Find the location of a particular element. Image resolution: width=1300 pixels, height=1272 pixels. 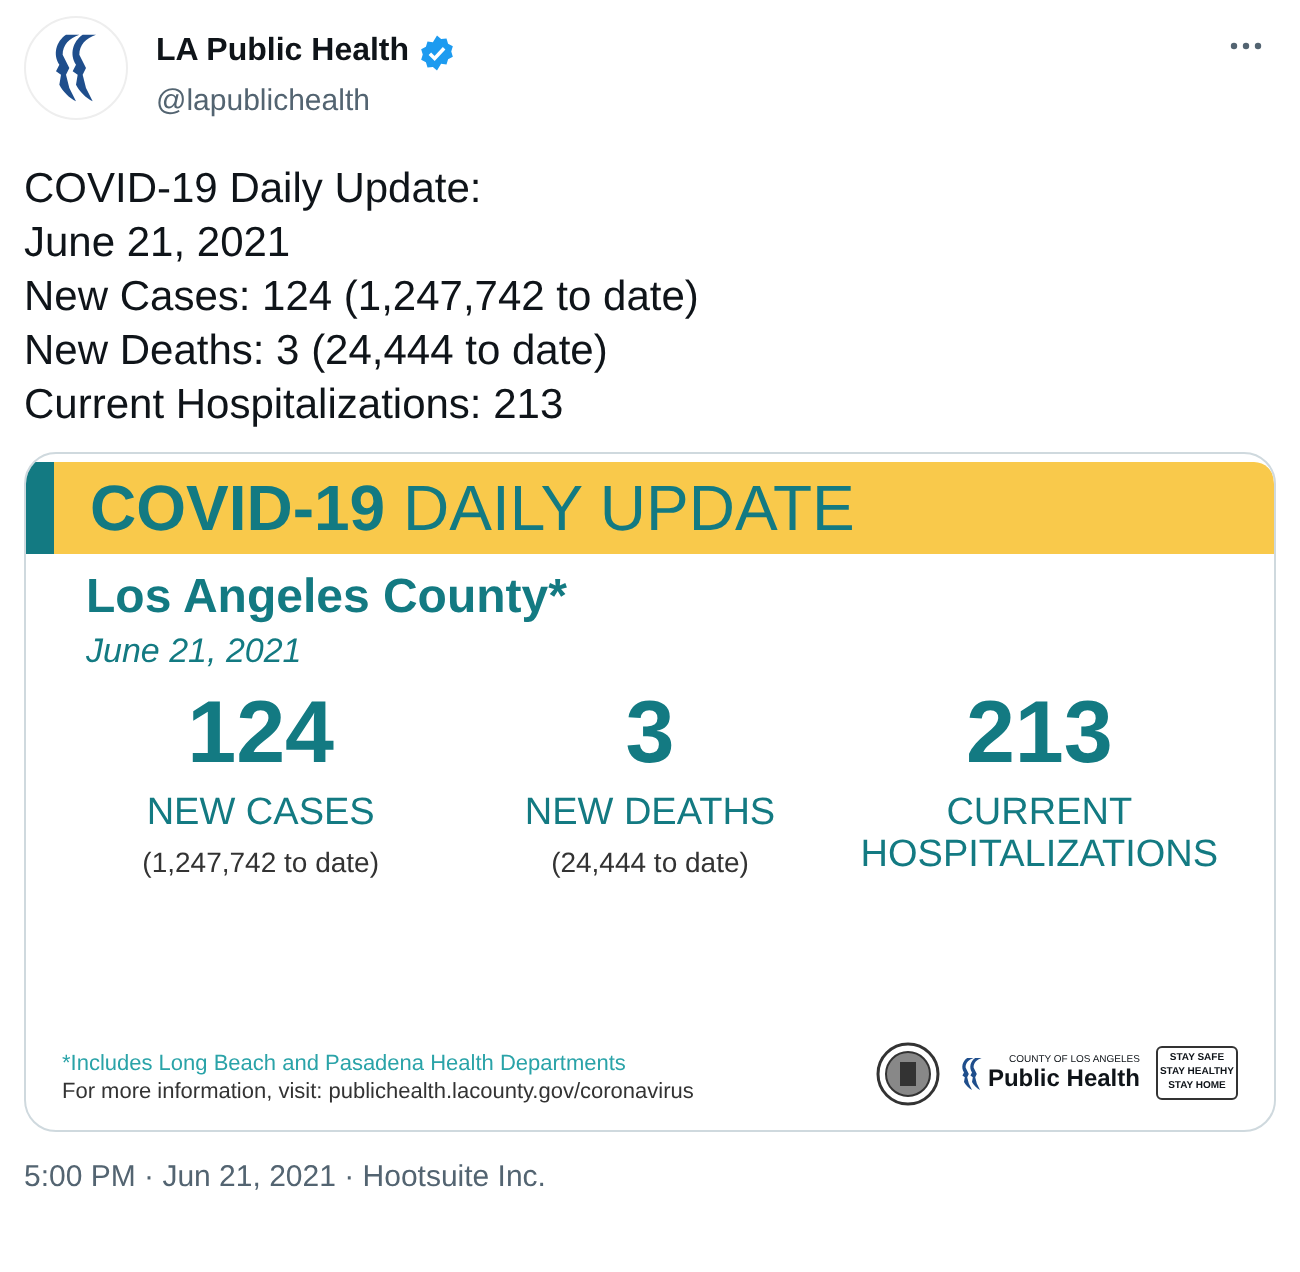

stat-note: (1,247,742 to date) is located at coordinates (260, 863).